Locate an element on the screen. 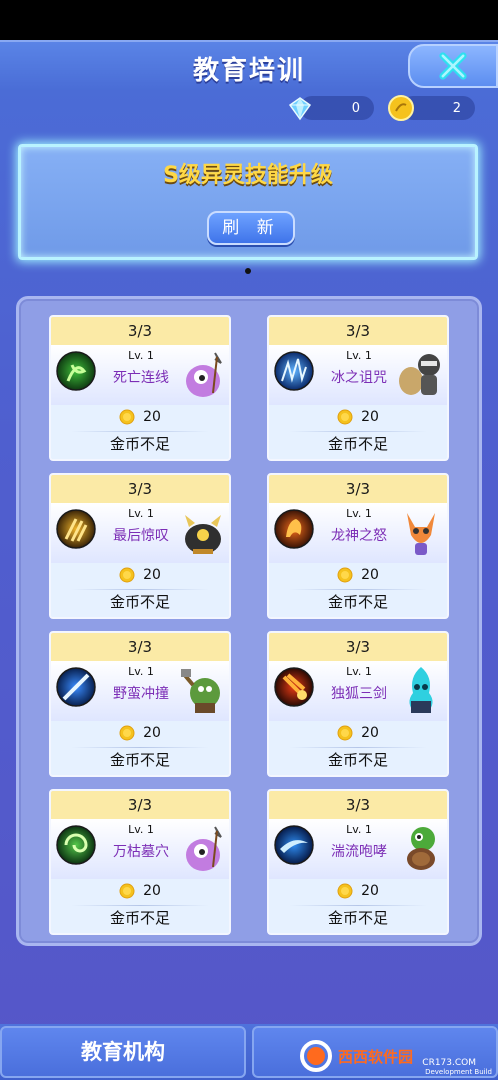 This screenshot has width=498, height=1080. card-skill-area: Lv. 1 野蛮冲撞 is located at coordinates (140, 691).